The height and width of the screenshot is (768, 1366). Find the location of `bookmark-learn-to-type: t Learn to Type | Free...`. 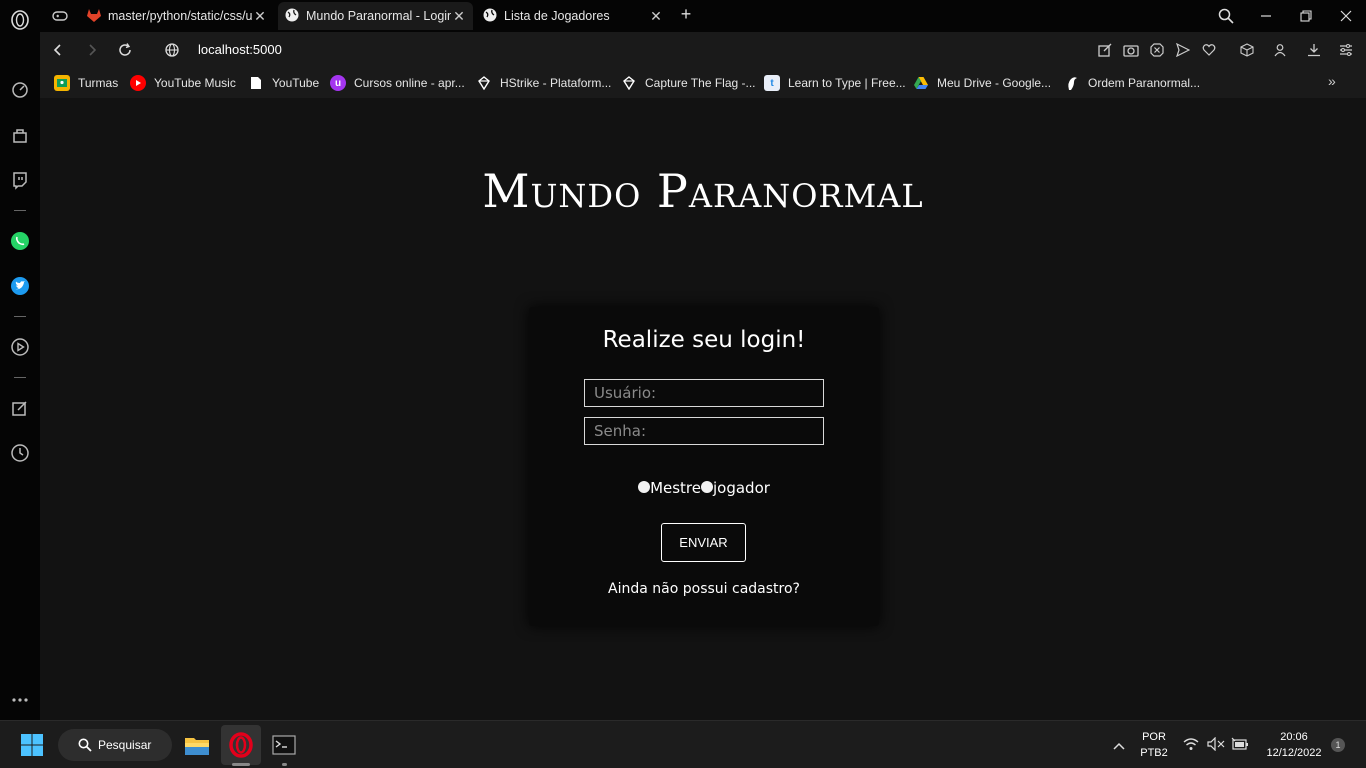

bookmark-learn-to-type: t Learn to Type | Free... is located at coordinates (835, 83).